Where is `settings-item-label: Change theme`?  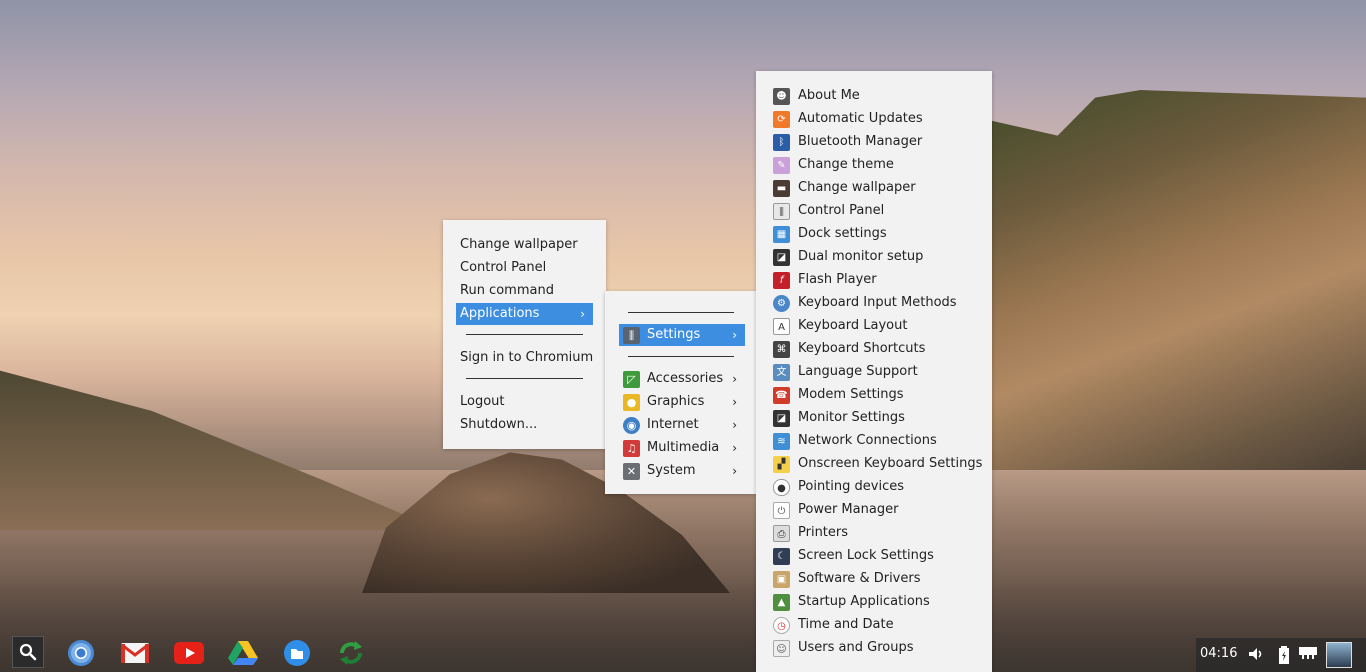
settings-item-label: Change theme is located at coordinates (846, 164).